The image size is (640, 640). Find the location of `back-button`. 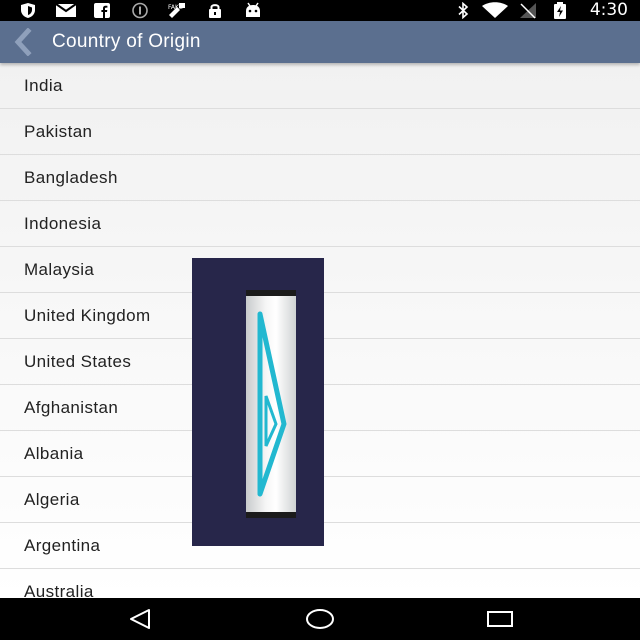

back-button is located at coordinates (23, 42).